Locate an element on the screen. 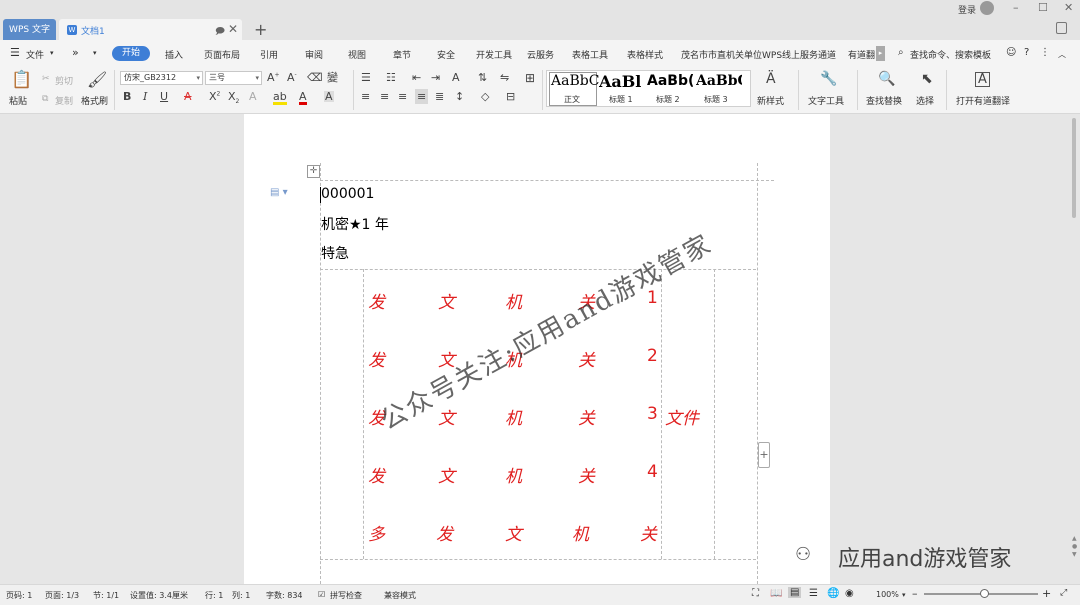 The width and height of the screenshot is (1080, 605). web-view-icon: 🌐 is located at coordinates (833, 593).